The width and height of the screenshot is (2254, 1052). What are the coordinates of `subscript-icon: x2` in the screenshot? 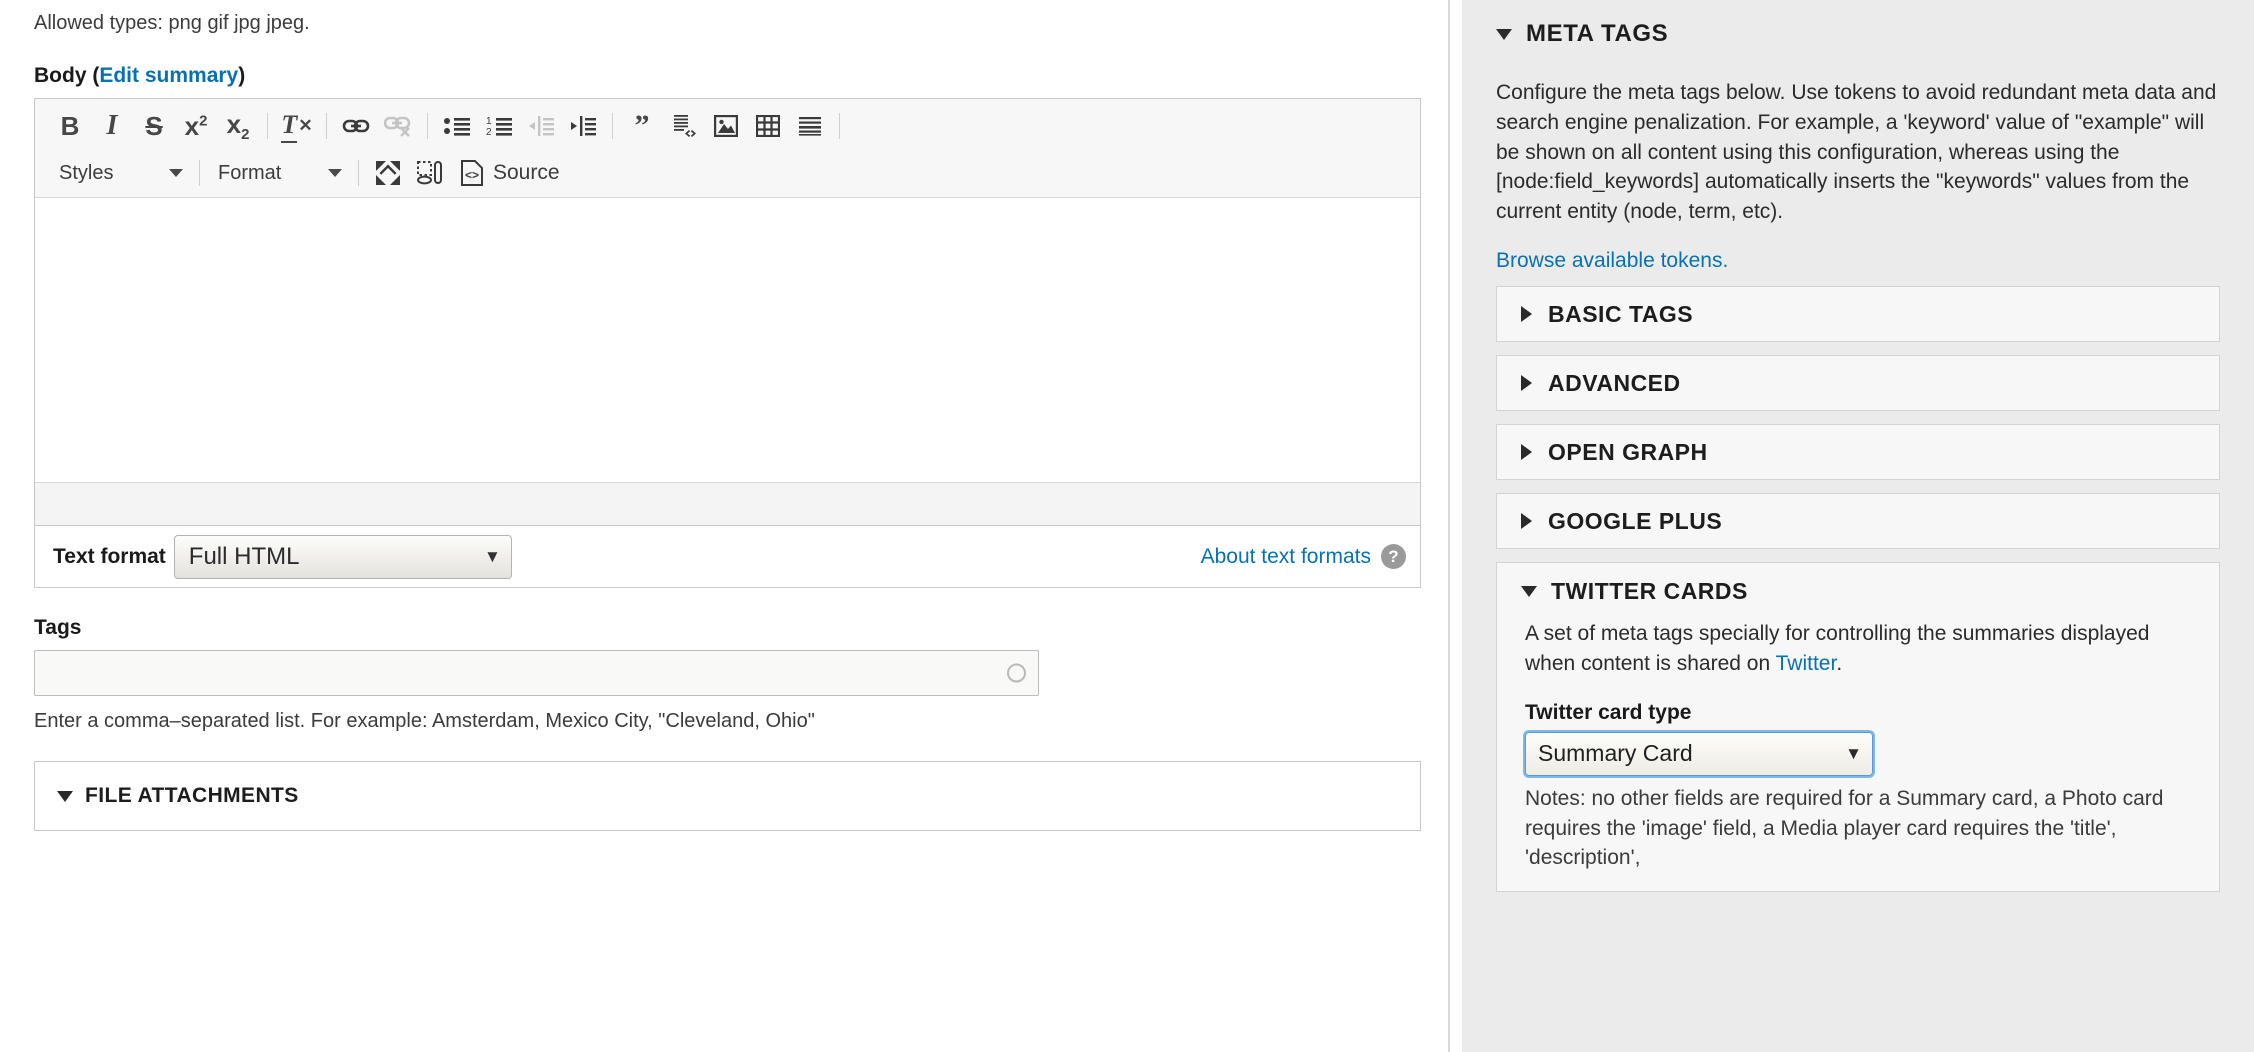 It's located at (238, 126).